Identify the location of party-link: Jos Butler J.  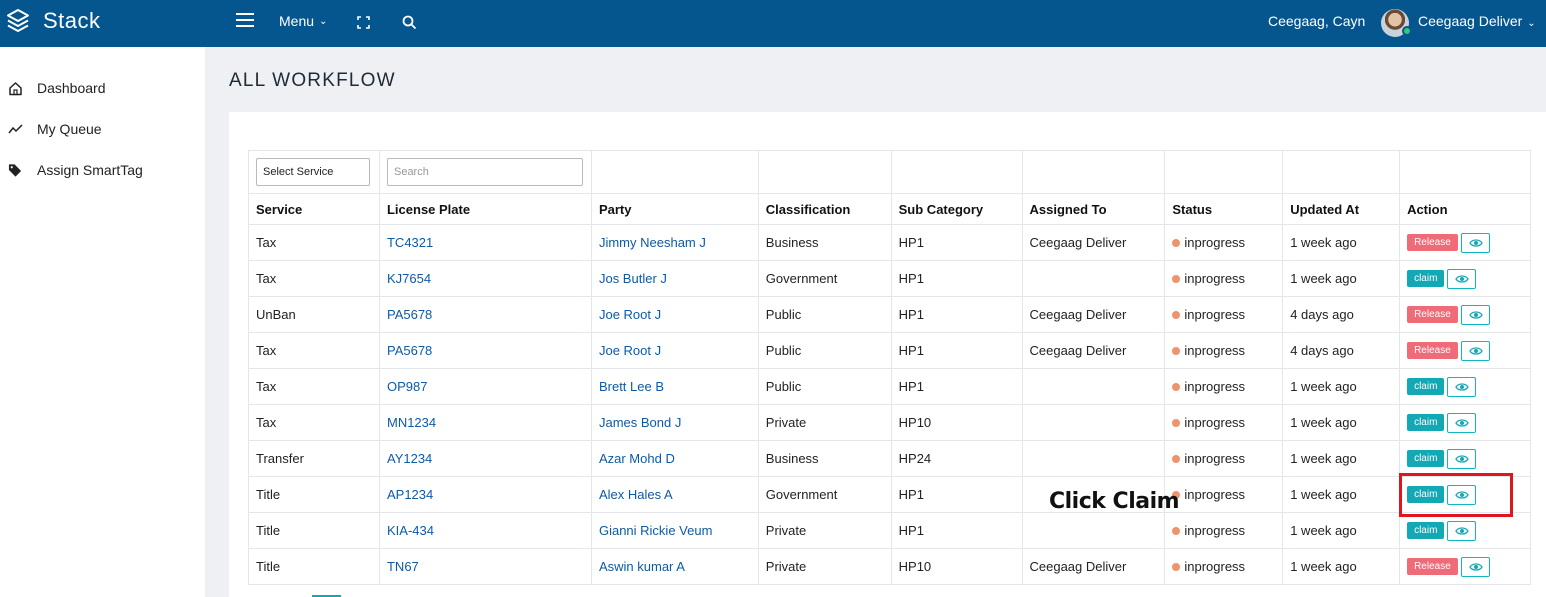
(633, 278).